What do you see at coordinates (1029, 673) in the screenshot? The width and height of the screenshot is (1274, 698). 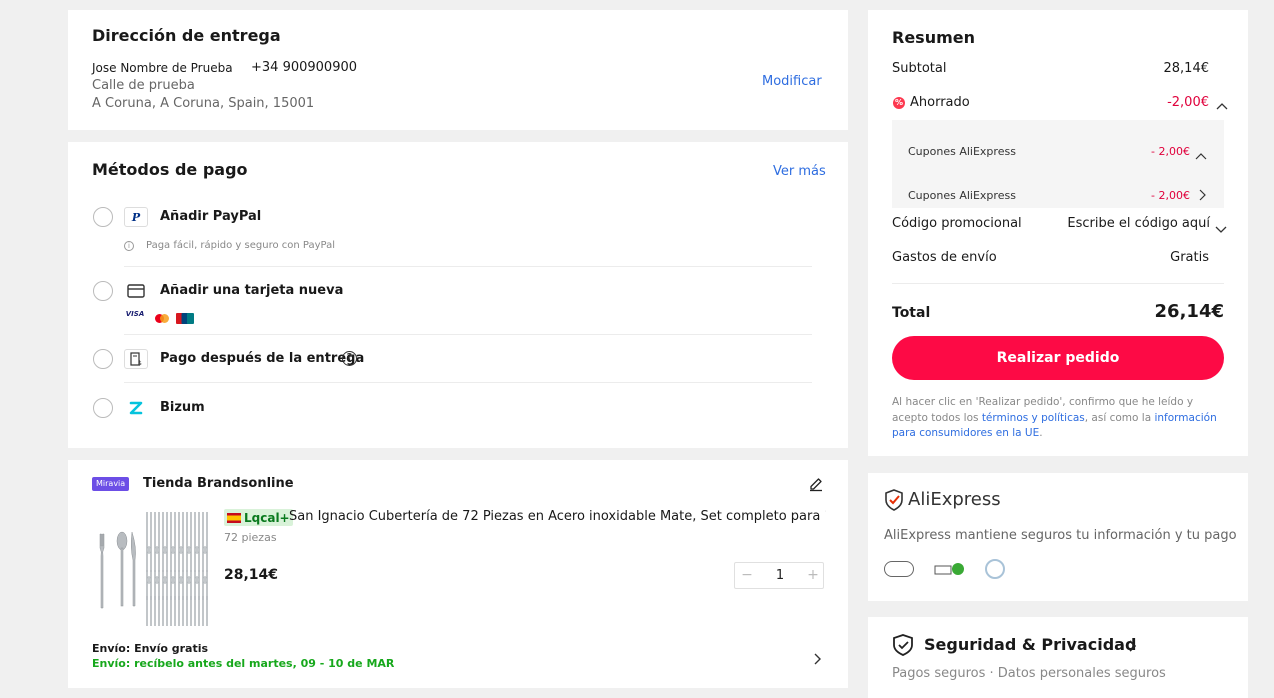 I see `security-text: Pagos seguros · Datos personales seguros` at bounding box center [1029, 673].